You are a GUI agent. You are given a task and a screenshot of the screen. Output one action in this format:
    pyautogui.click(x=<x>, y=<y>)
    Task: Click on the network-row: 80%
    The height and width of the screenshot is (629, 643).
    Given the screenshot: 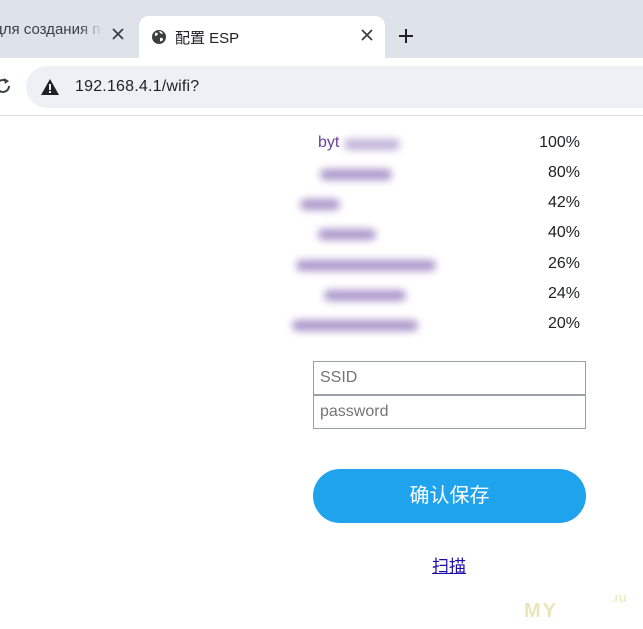 What is the action you would take?
    pyautogui.click(x=321, y=175)
    